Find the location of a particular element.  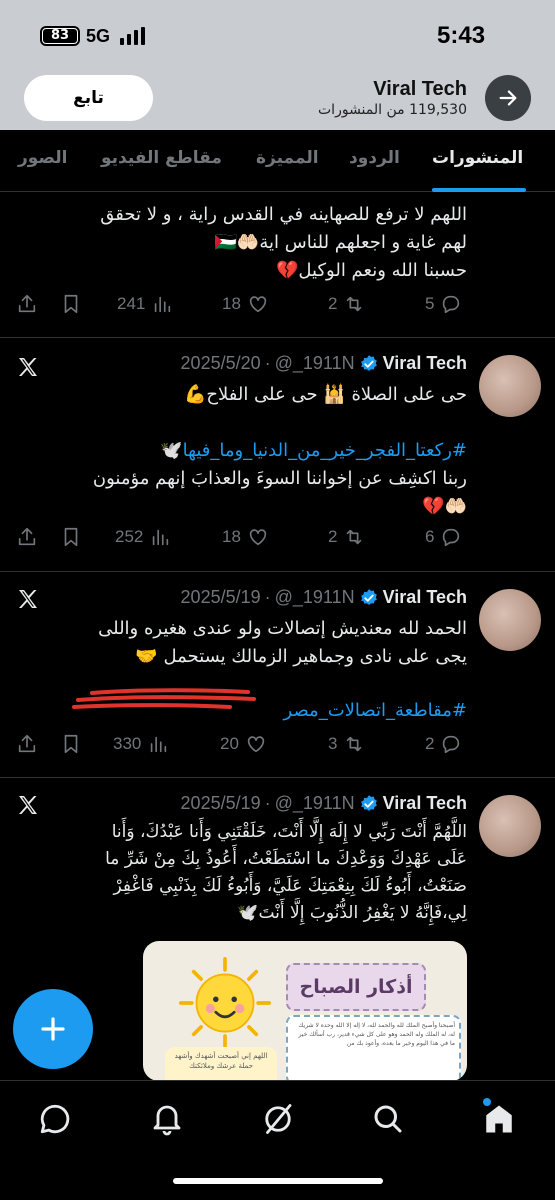

tab-replies: الردود is located at coordinates (374, 158).